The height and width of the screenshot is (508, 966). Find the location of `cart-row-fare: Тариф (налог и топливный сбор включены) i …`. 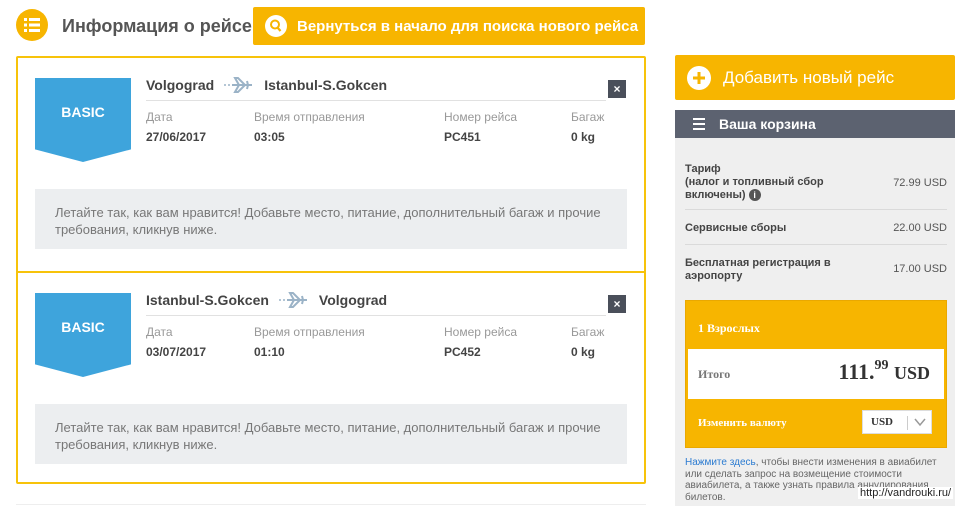

cart-row-fare: Тариф (налог и топливный сбор включены) i … is located at coordinates (816, 182).